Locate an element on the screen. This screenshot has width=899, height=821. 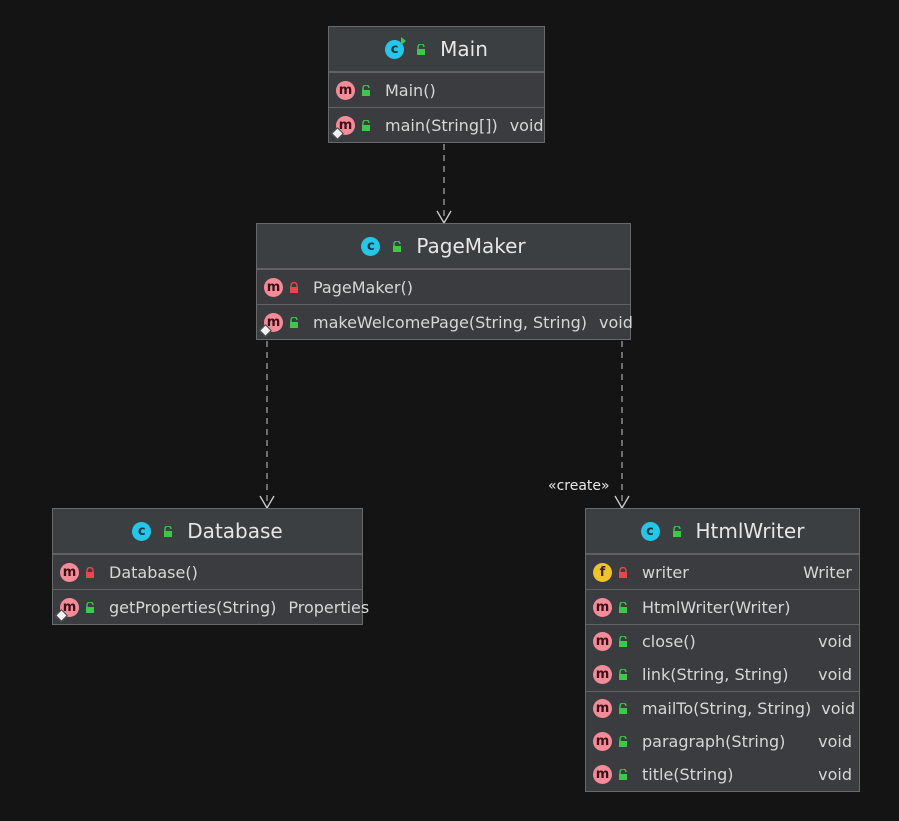
class-header: c PageMaker is located at coordinates (443, 247).